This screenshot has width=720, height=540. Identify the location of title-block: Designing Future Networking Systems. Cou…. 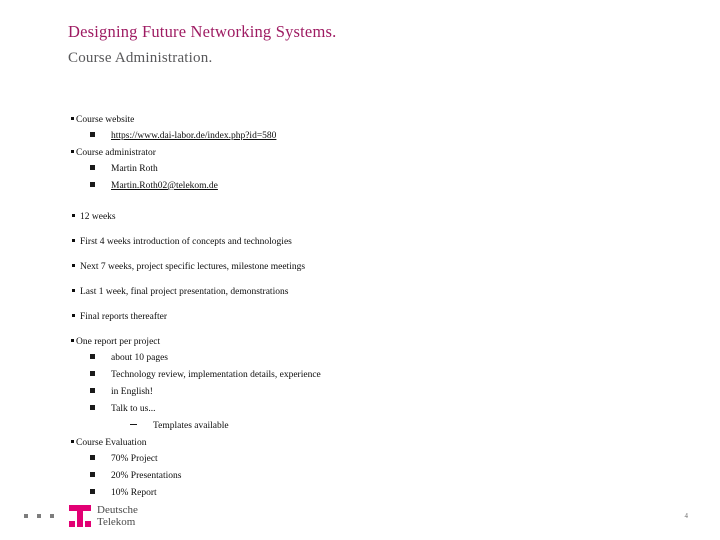
(368, 45).